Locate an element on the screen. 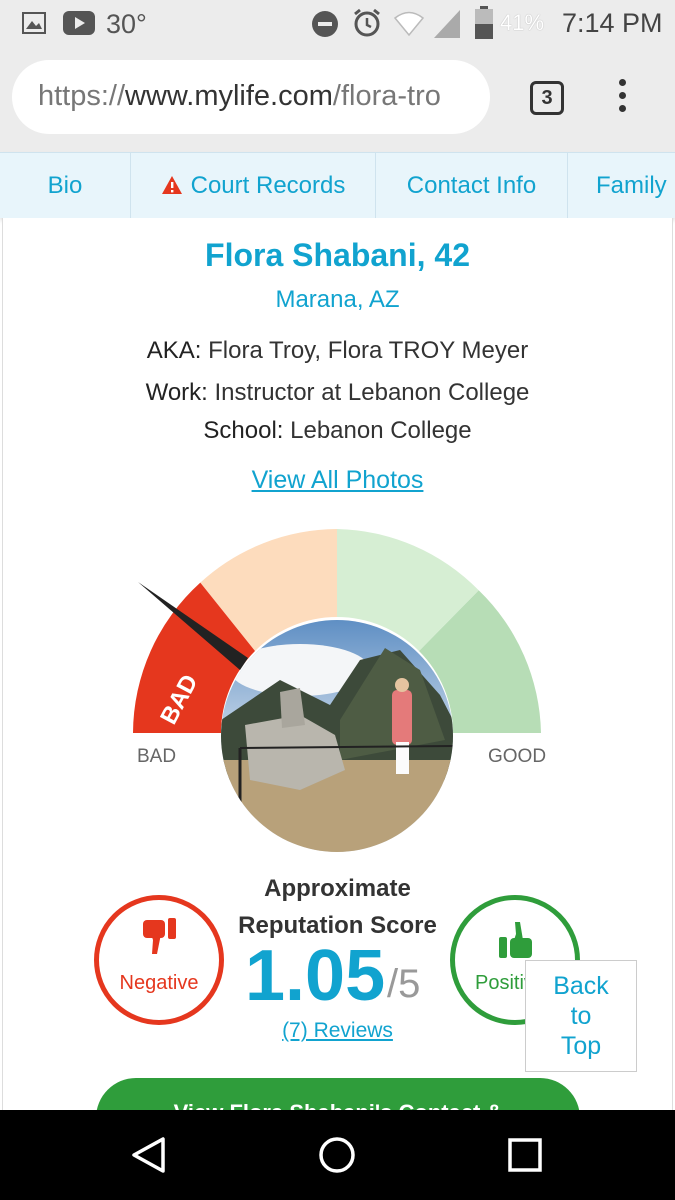 This screenshot has width=675, height=1200. tab-family-label: Family is located at coordinates (631, 185).